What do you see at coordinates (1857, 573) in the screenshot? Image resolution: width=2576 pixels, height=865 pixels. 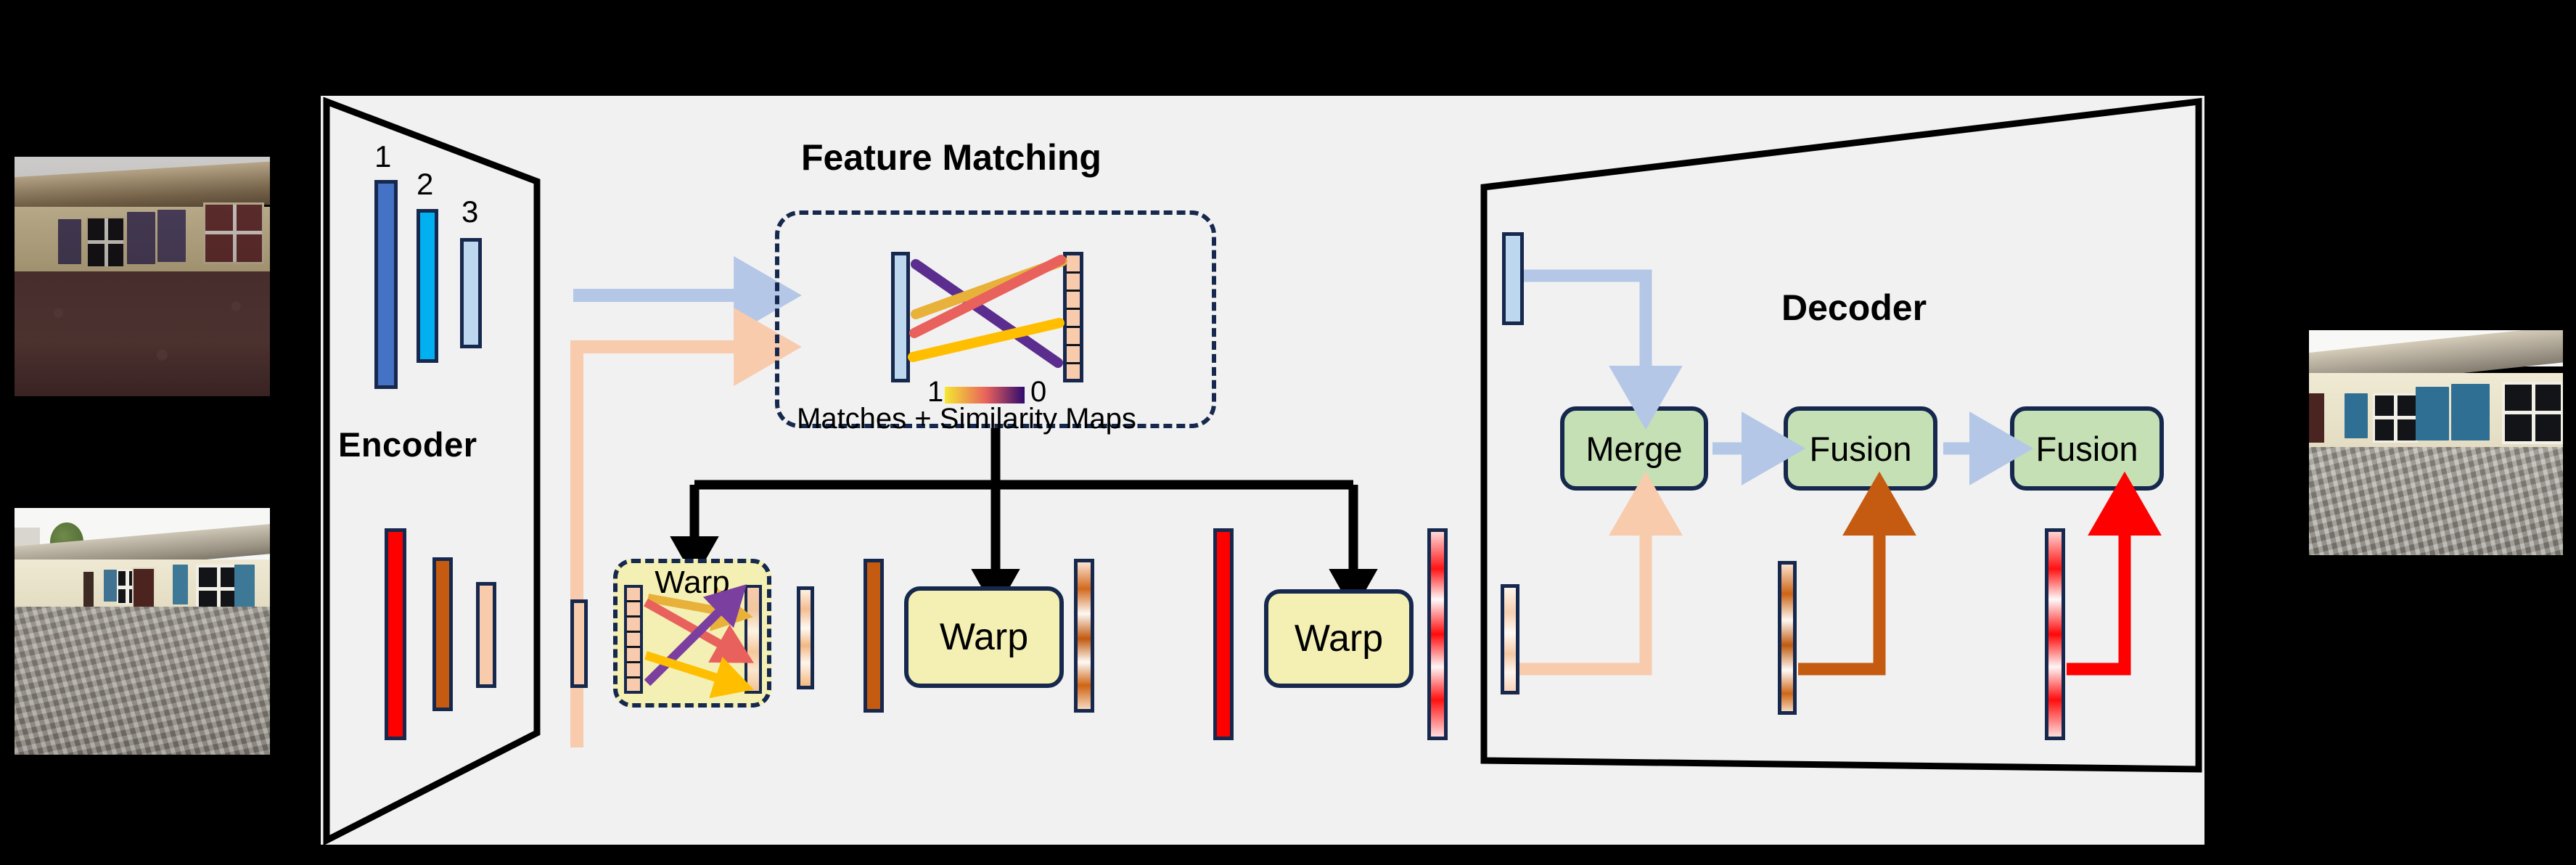 I see `arrow-warped-scale2-to-fusion1` at bounding box center [1857, 573].